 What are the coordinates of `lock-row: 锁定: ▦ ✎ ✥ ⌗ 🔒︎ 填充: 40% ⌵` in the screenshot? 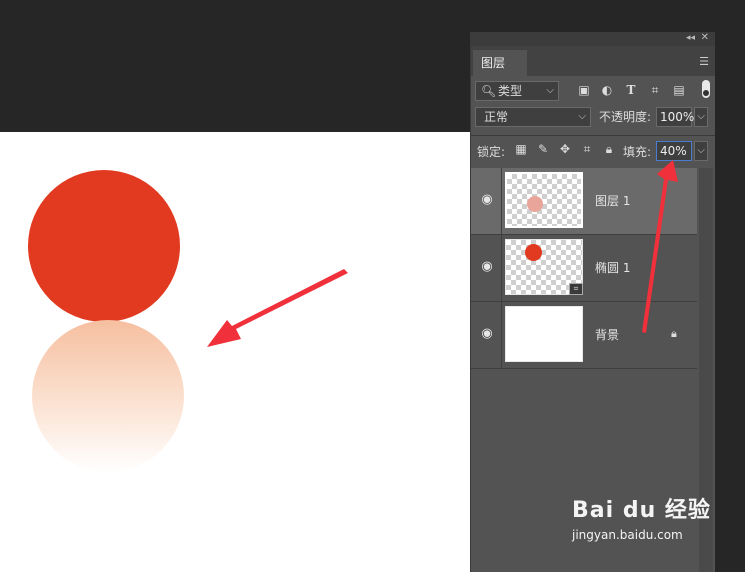 It's located at (593, 150).